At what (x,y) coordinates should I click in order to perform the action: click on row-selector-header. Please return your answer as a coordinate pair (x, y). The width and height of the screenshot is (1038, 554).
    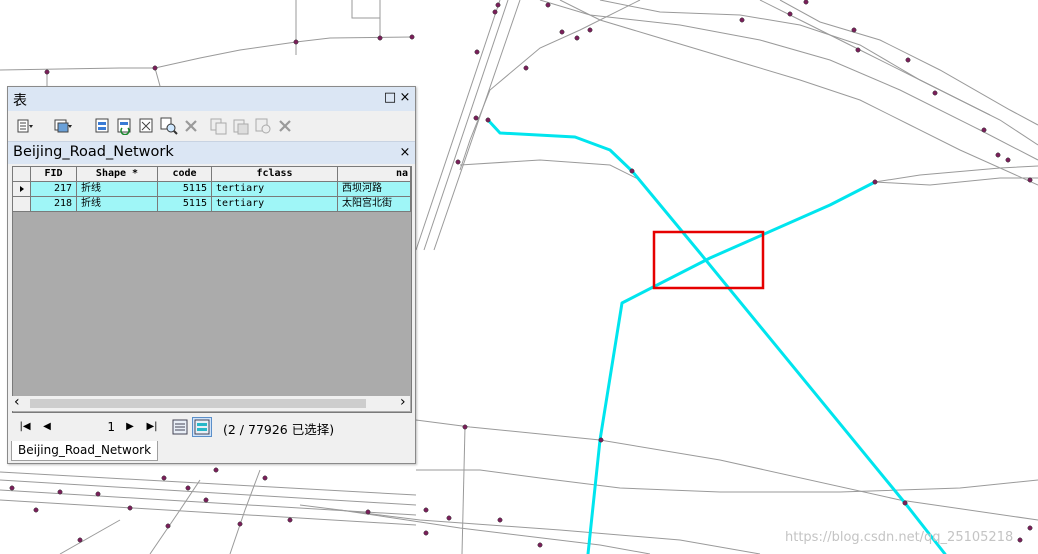
    Looking at the image, I should click on (22, 174).